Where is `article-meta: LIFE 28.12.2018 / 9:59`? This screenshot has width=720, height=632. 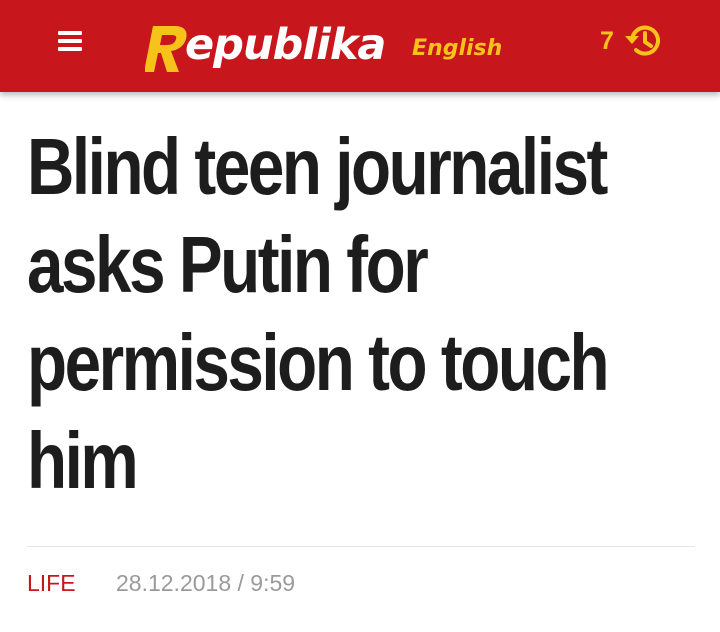 article-meta: LIFE 28.12.2018 / 9:59 is located at coordinates (361, 583).